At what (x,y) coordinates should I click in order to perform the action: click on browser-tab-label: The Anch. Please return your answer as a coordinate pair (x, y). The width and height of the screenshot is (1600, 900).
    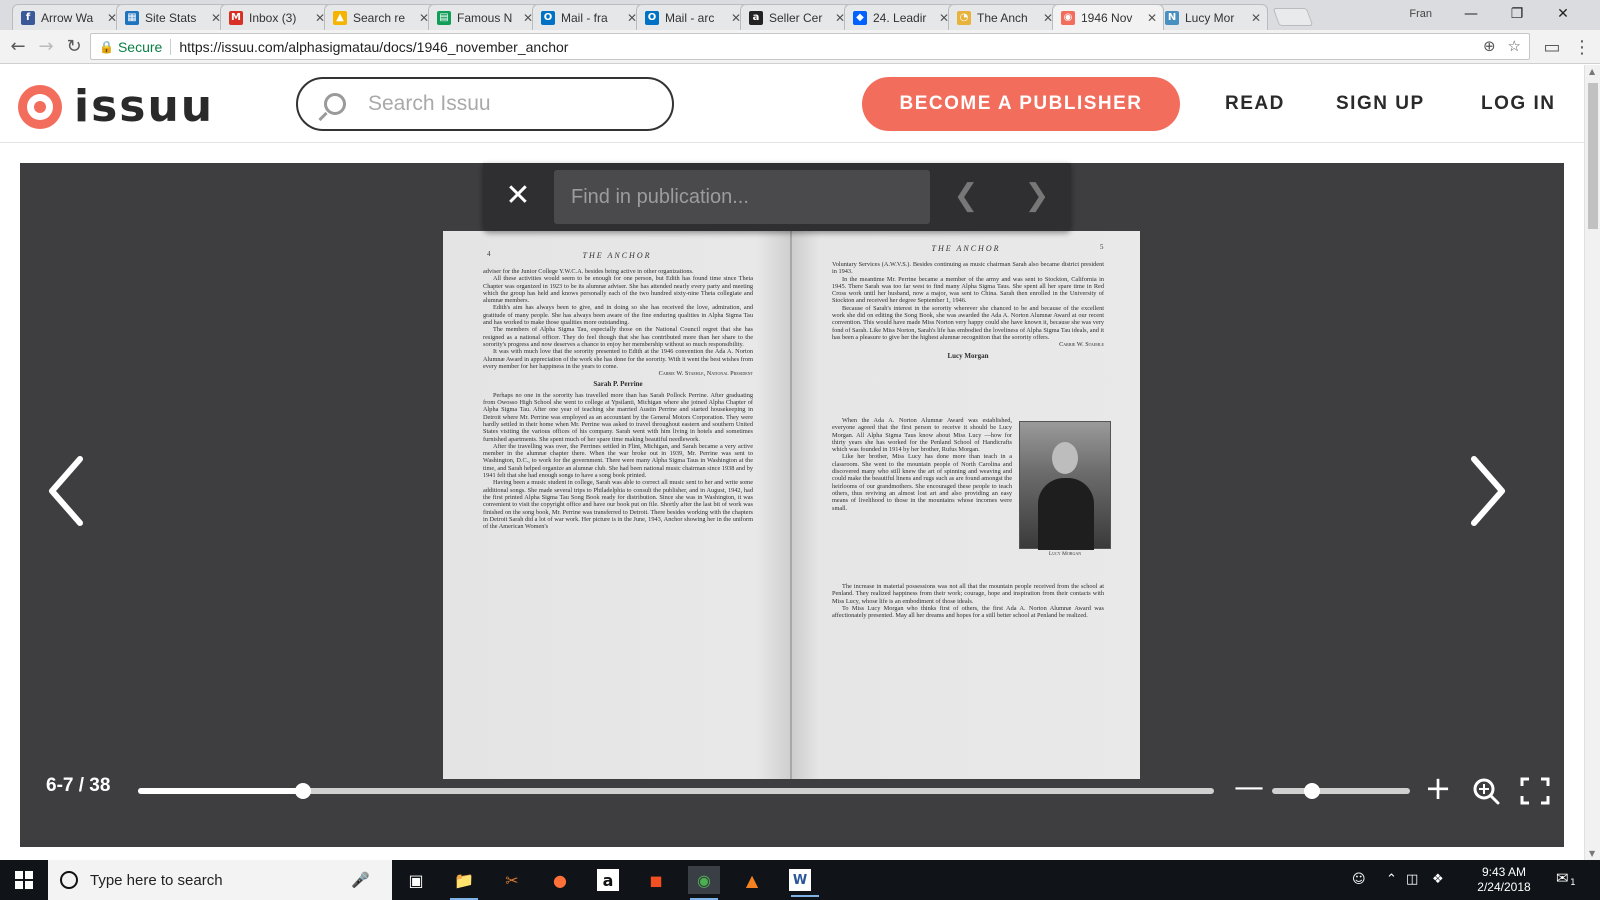
    Looking at the image, I should click on (1002, 17).